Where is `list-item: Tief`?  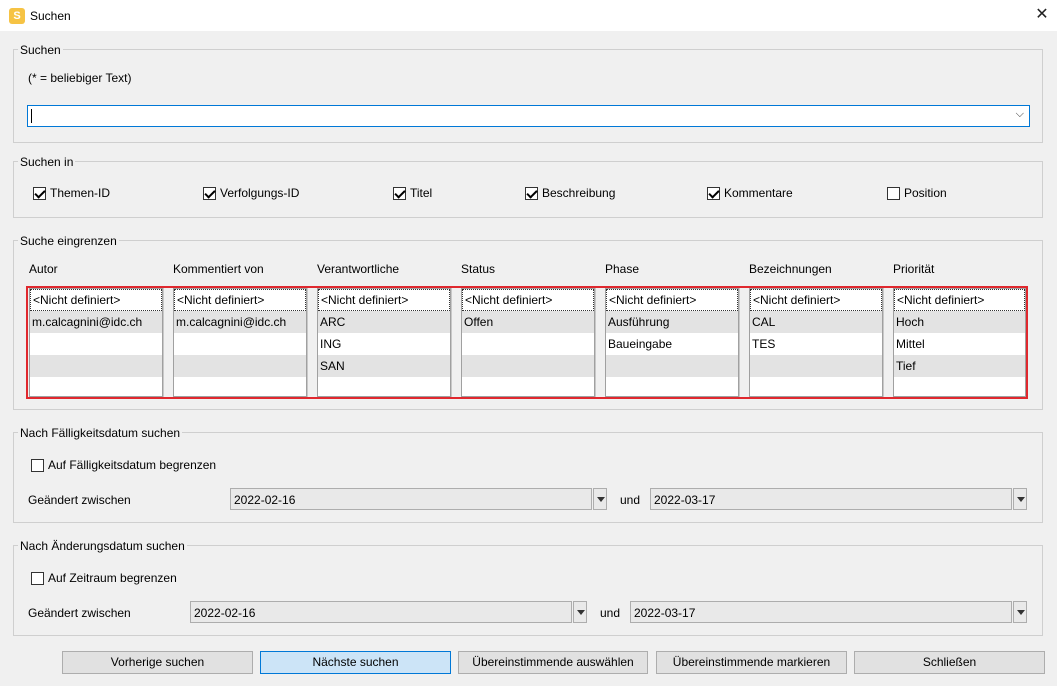
list-item: Tief is located at coordinates (959, 366).